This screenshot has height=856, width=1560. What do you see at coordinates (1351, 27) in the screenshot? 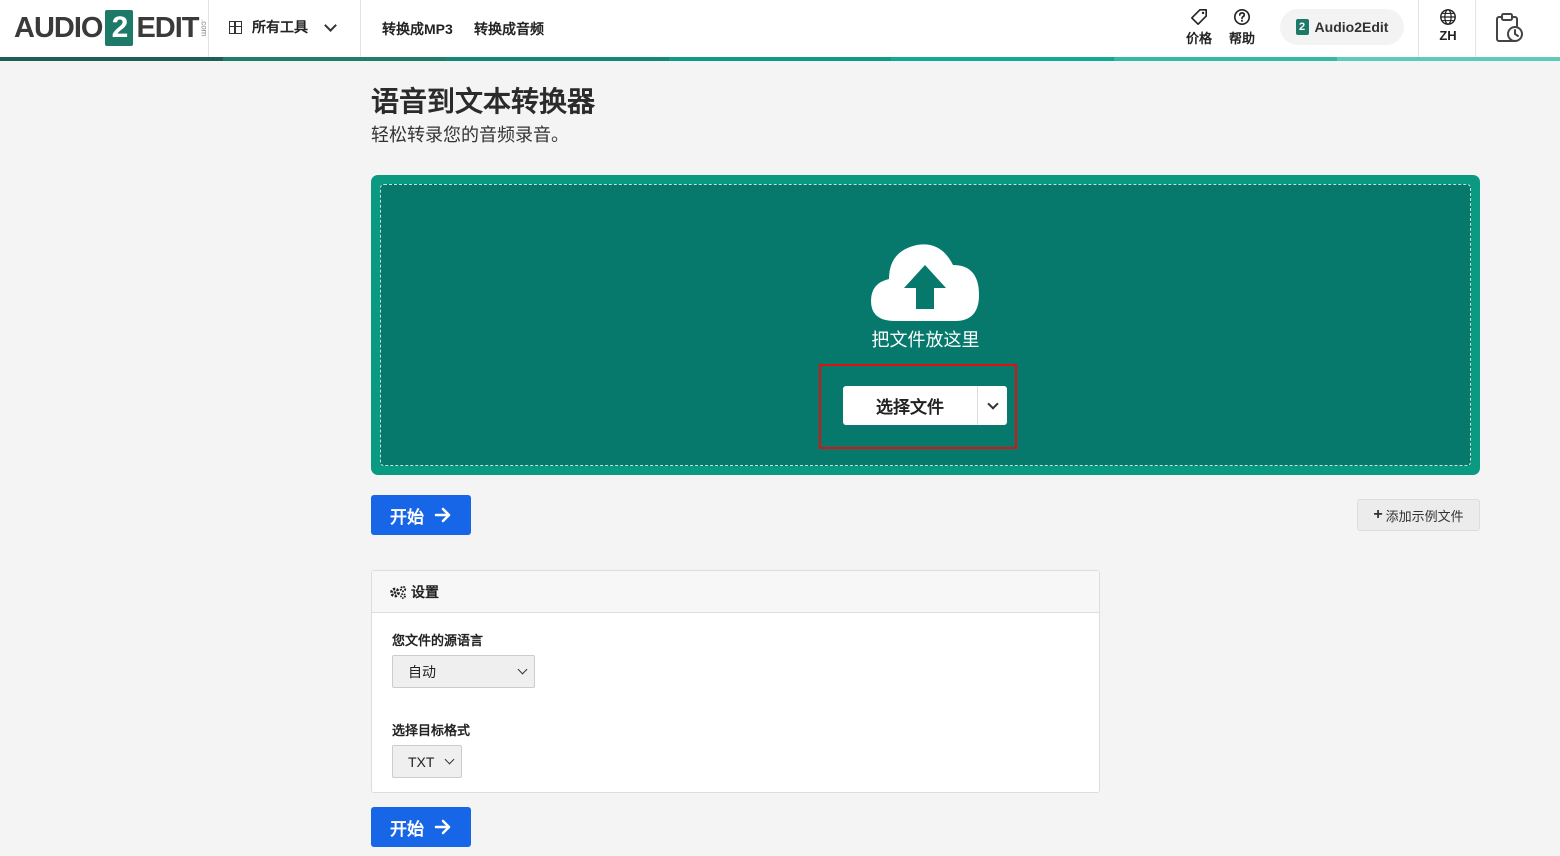
I see `brand-label: Audio2Edit` at bounding box center [1351, 27].